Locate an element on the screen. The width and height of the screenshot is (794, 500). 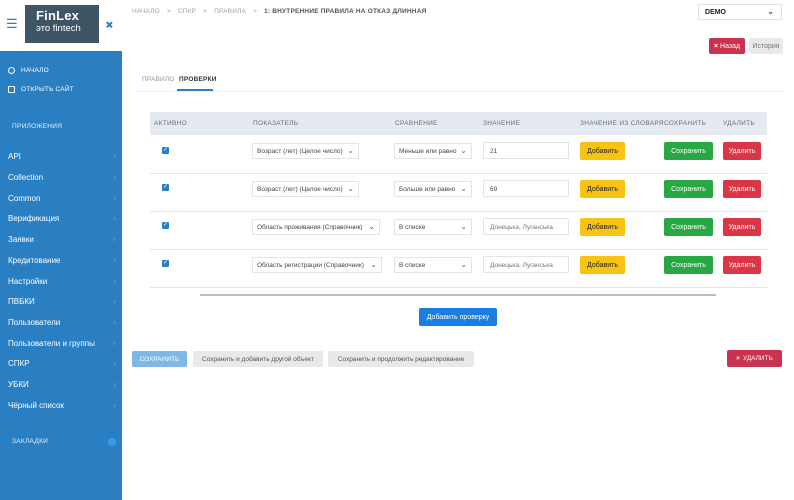
delete-object-label: УДАЛИТЬ is located at coordinates (757, 358).